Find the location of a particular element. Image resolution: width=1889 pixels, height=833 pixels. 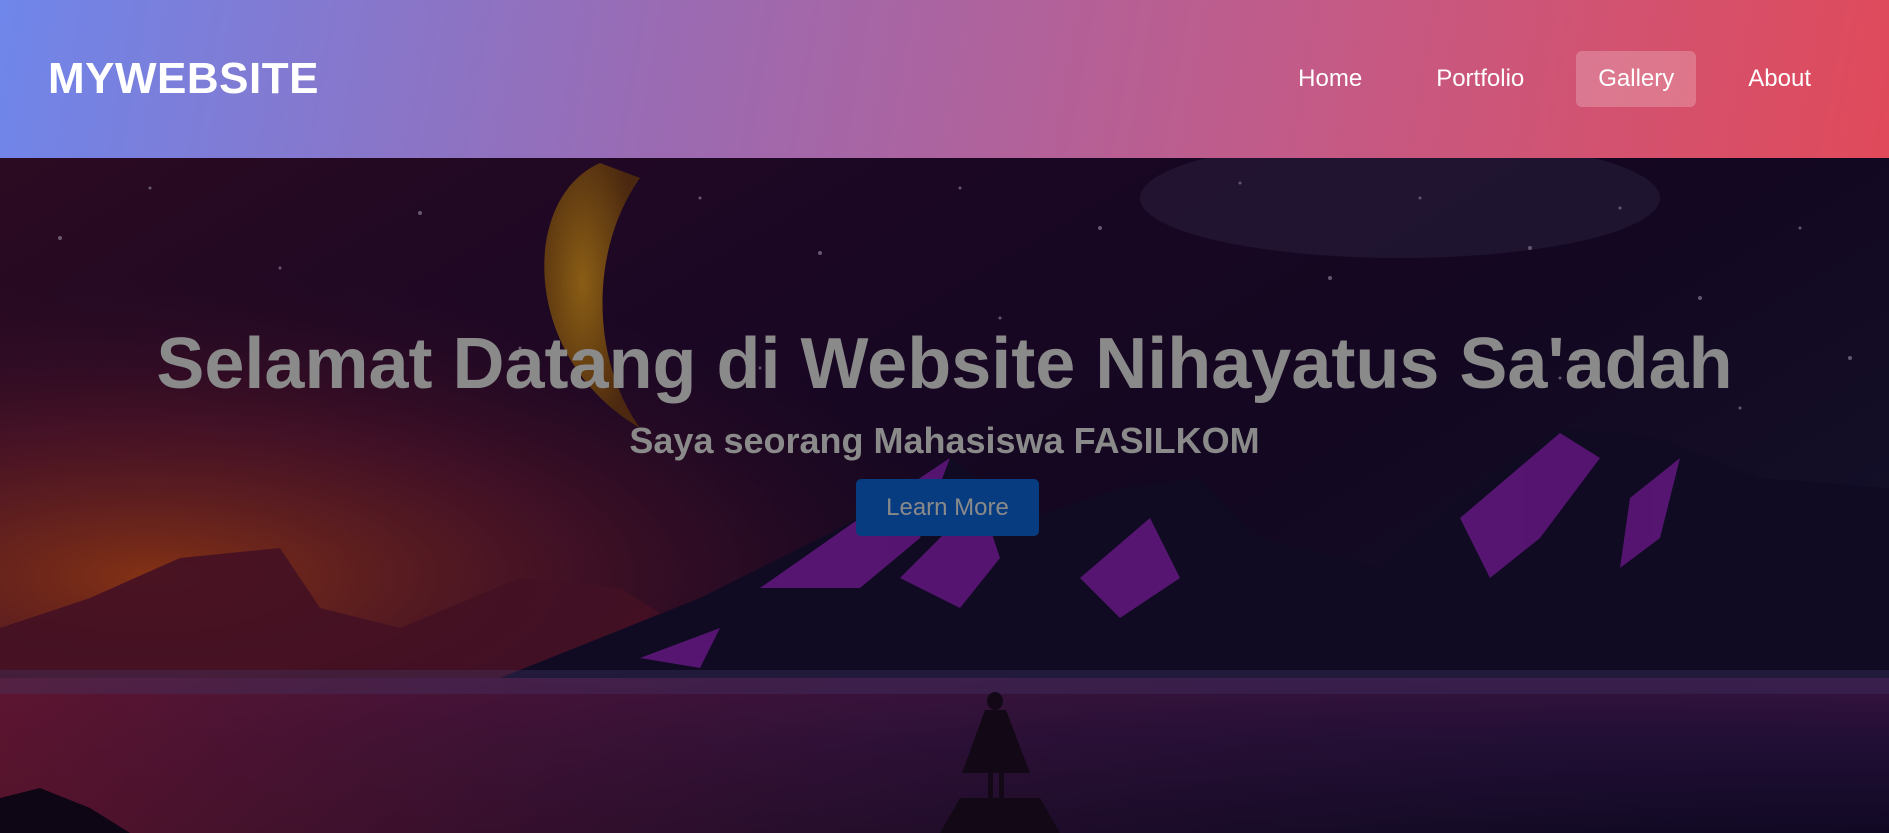

main-nav: Home Portfolio Gallery About is located at coordinates (1554, 79).